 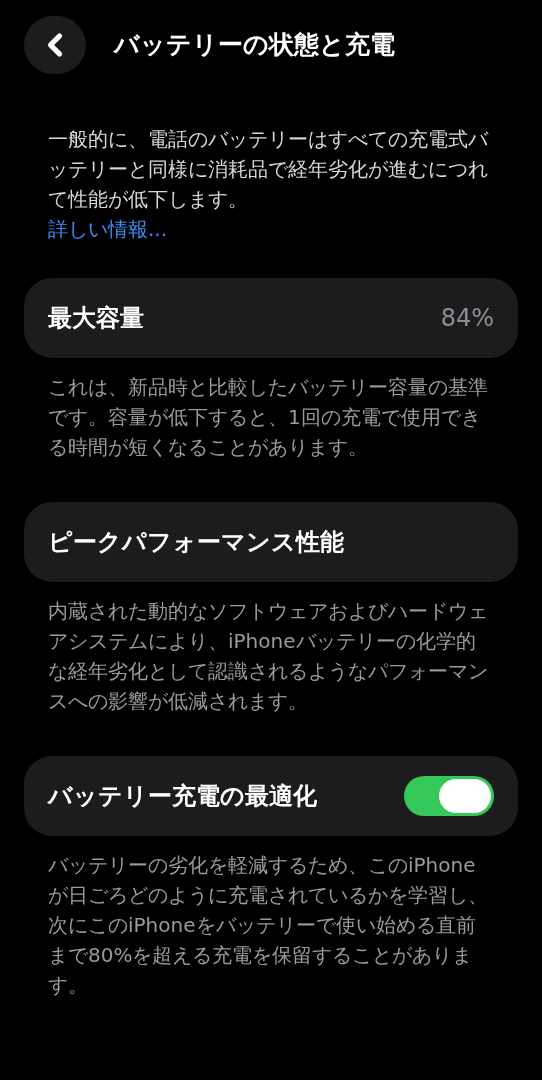 What do you see at coordinates (268, 656) in the screenshot?
I see `setting-description: 内蔵された動的なソフトウェアおよびハードウェアシステムにより、iPhoneバッテリーの化学的な経年劣化として認識されるようなパフォーマンスへの影響が低減されます。` at bounding box center [268, 656].